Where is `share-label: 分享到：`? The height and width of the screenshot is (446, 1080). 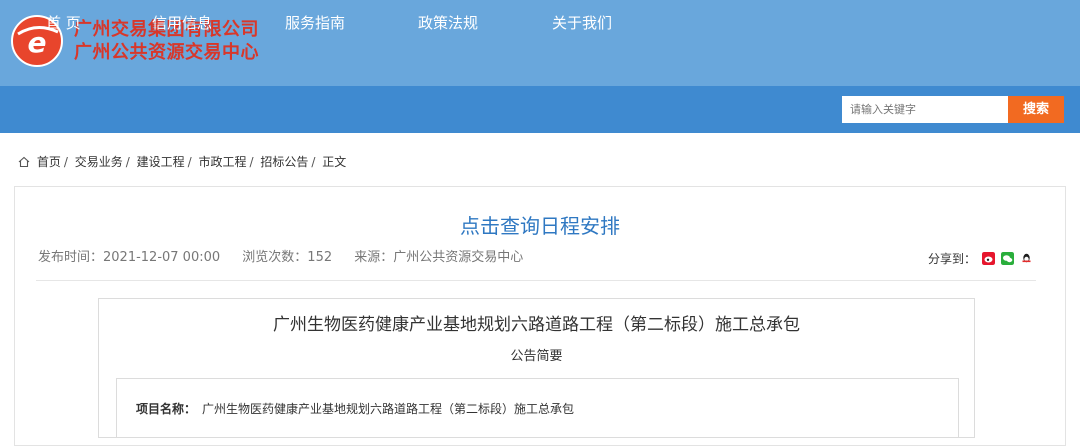 share-label: 分享到： is located at coordinates (952, 259).